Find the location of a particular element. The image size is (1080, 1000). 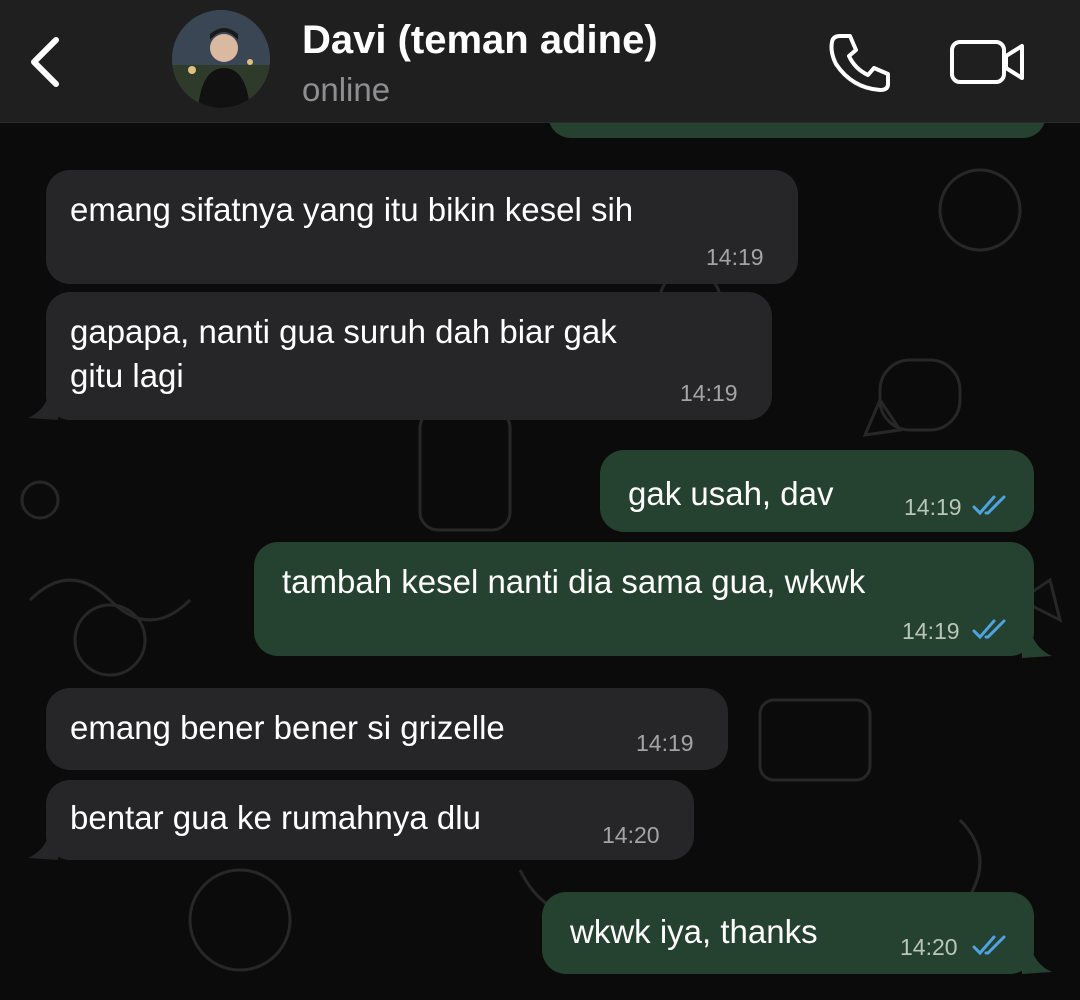

video-camera-icon is located at coordinates (987, 62).